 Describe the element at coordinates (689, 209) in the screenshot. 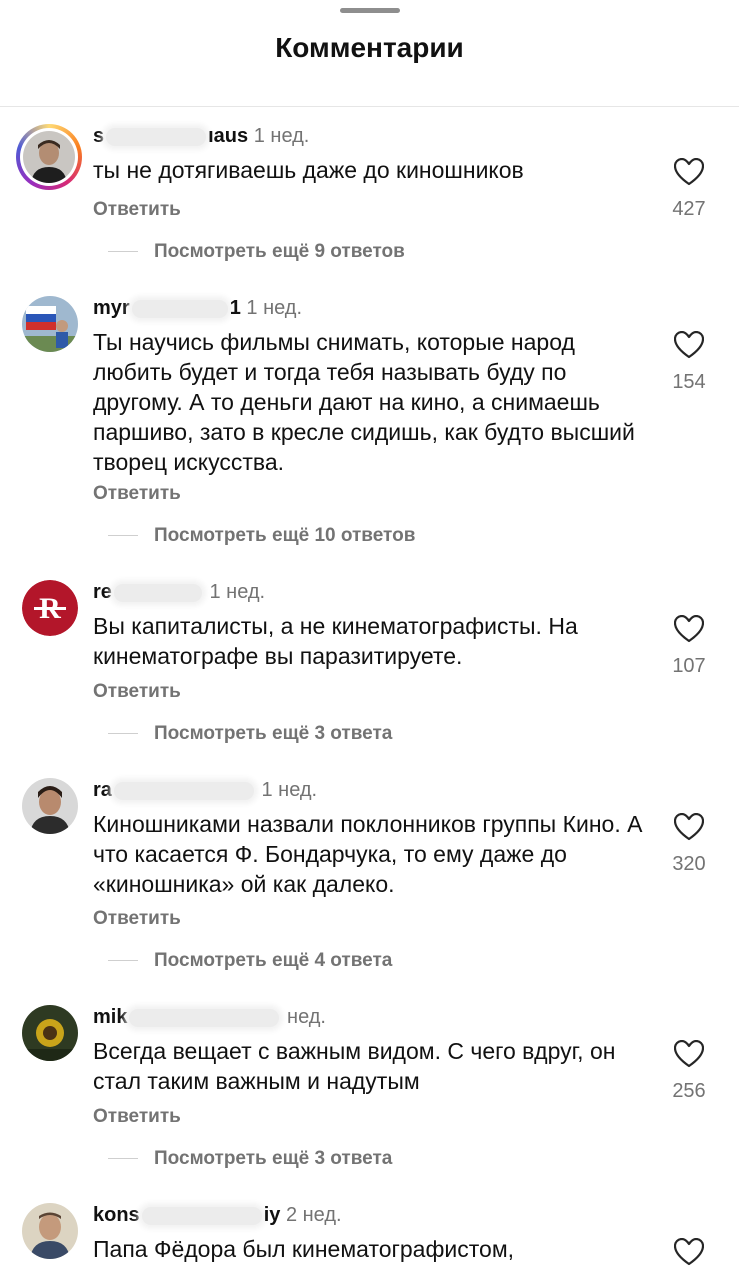

I see `like-count: 427` at that location.